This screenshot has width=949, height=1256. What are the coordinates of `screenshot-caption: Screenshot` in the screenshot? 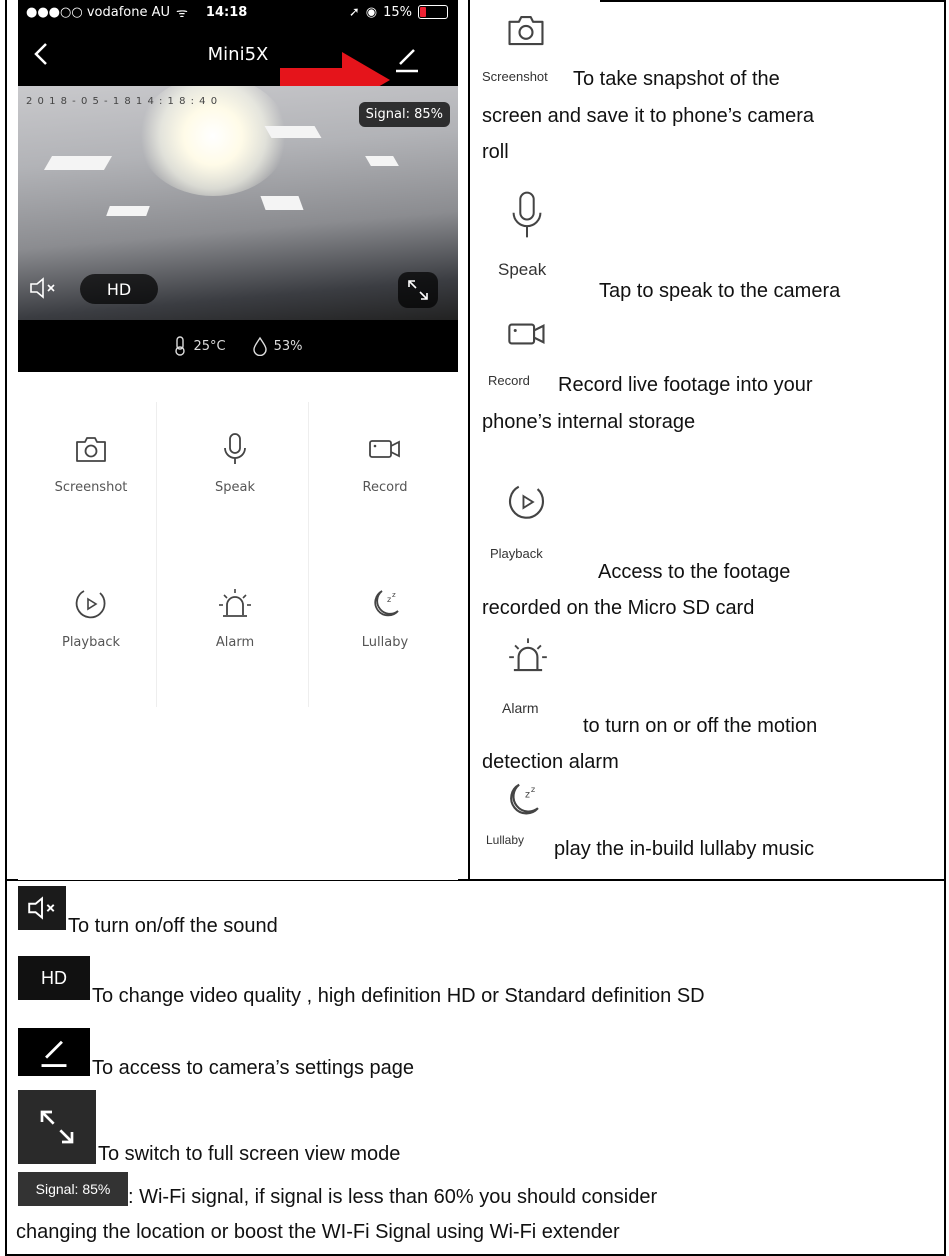 It's located at (515, 76).